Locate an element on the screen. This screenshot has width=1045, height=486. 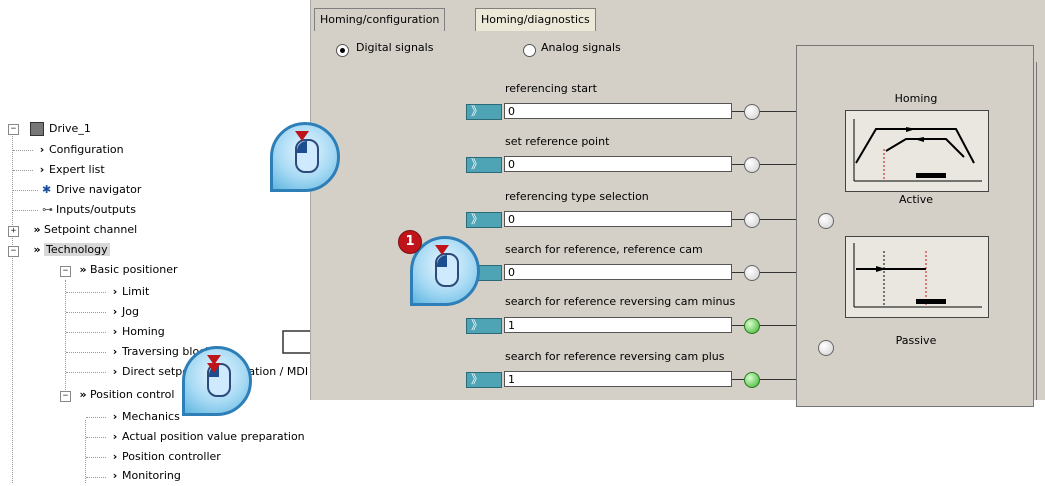
tree-item-position-controller: › Position controller is located at coordinates (164, 457).